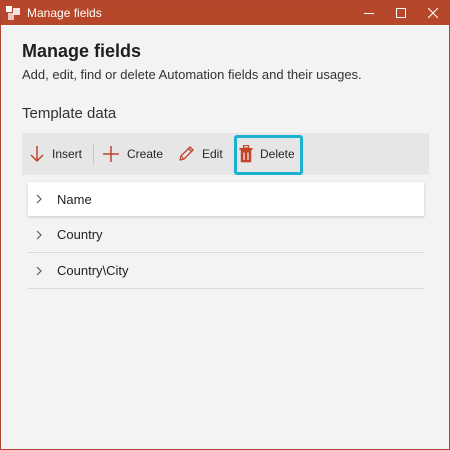  I want to click on insert-button: Insert, so click(55, 154).